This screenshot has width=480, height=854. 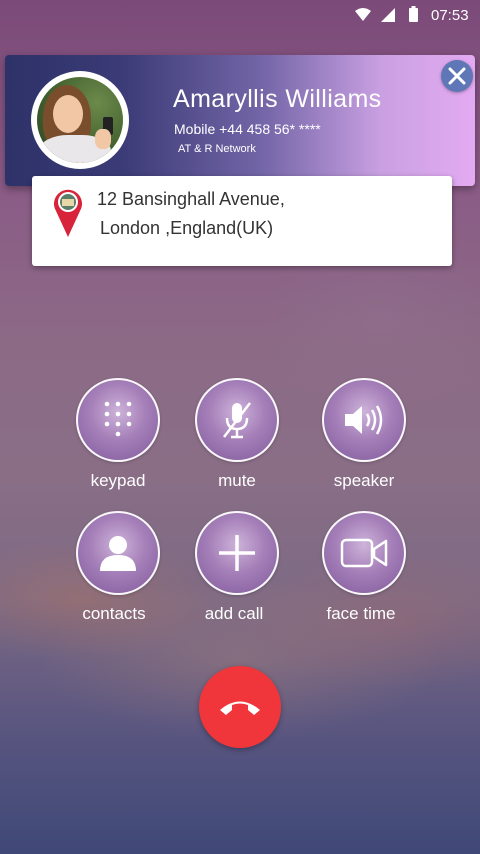 I want to click on status-bar: 07:53, so click(x=240, y=16).